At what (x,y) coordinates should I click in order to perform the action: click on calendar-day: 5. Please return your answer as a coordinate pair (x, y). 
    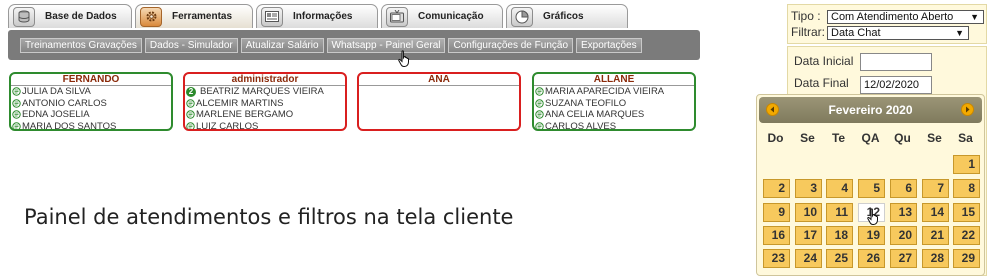
    Looking at the image, I should click on (871, 188).